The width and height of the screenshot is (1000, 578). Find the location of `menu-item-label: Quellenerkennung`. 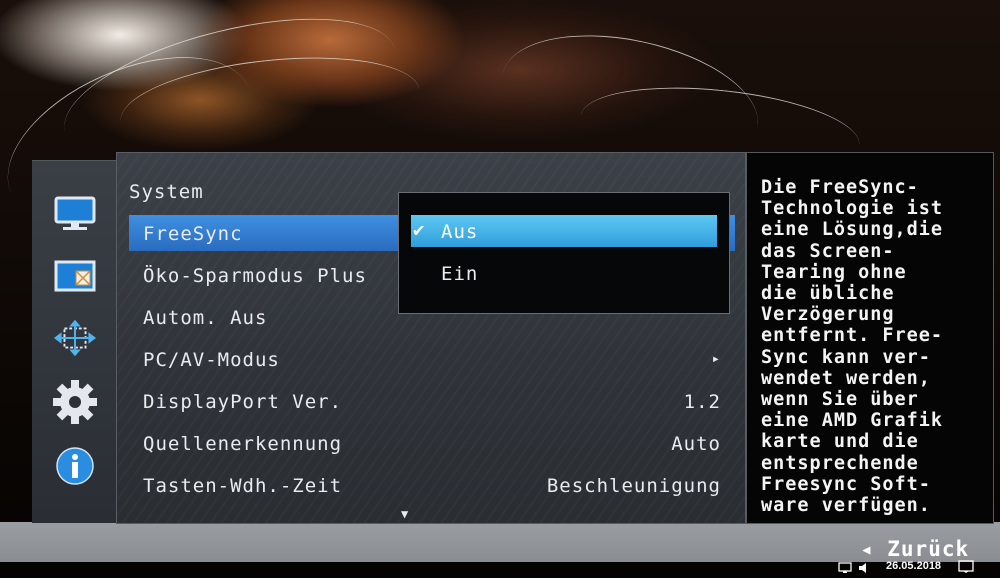

menu-item-label: Quellenerkennung is located at coordinates (243, 444).